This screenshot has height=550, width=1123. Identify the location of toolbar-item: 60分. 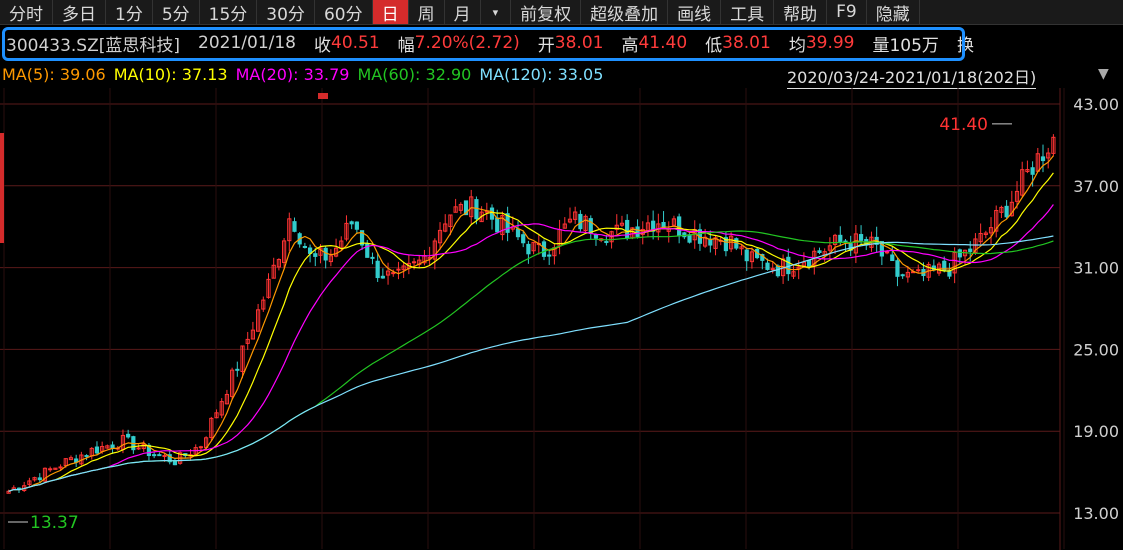
(344, 12).